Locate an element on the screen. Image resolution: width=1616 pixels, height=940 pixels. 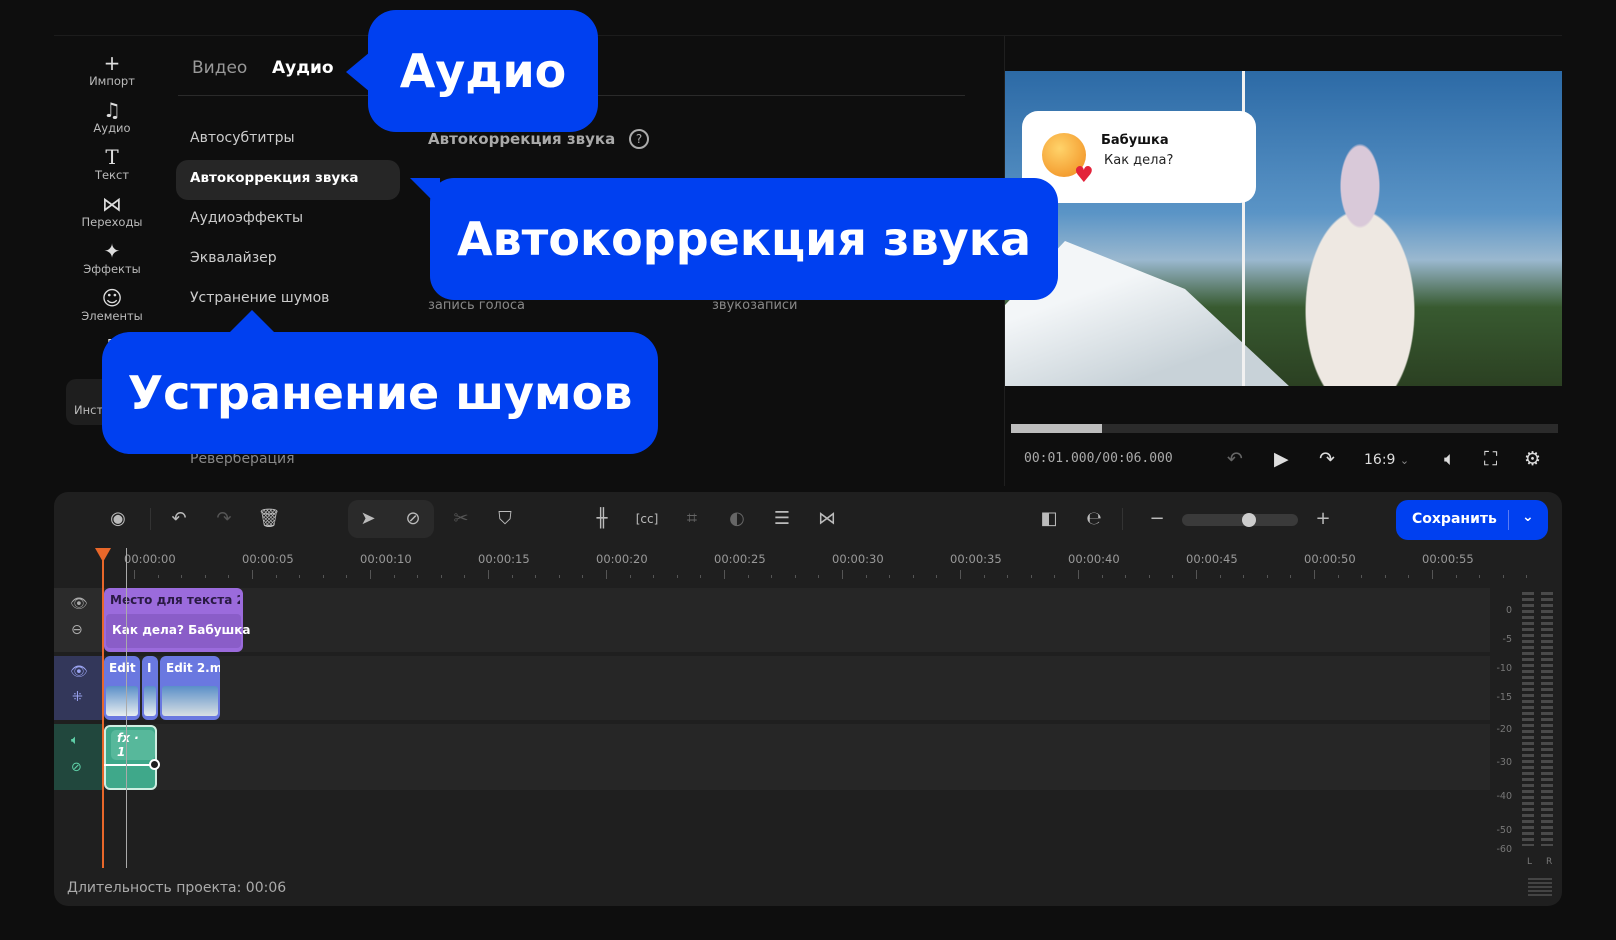
redo-step-icon: ↷ is located at coordinates (1327, 459).